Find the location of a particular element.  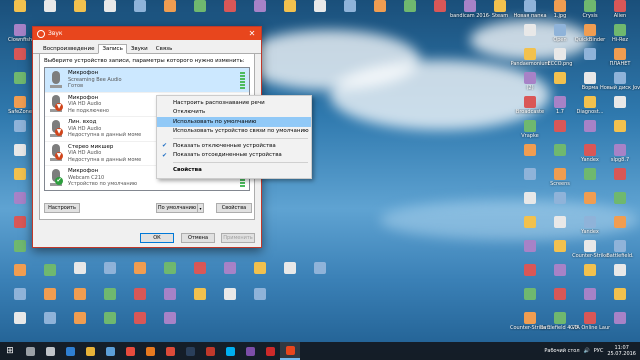

taskbar-yandex-button is located at coordinates (270, 351).